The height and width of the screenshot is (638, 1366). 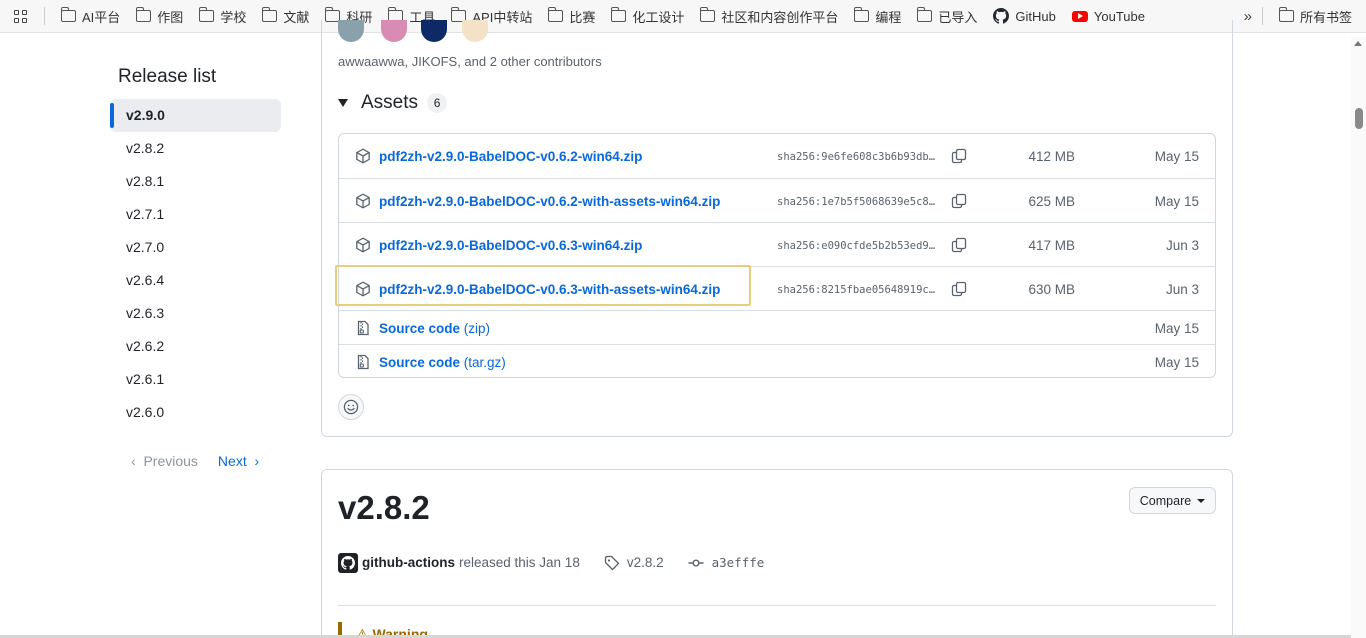 What do you see at coordinates (519, 562) in the screenshot?
I see `release-date-text: released this Jan 18` at bounding box center [519, 562].